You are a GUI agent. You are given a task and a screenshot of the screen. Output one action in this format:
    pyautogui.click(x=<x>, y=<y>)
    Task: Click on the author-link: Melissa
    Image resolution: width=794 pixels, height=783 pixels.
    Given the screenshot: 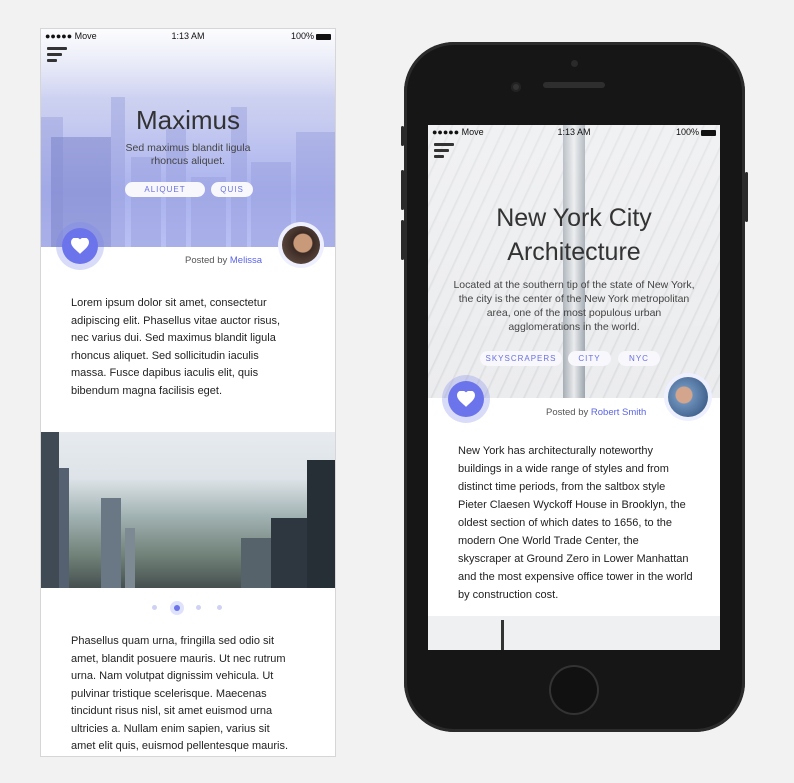 What is the action you would take?
    pyautogui.click(x=246, y=260)
    